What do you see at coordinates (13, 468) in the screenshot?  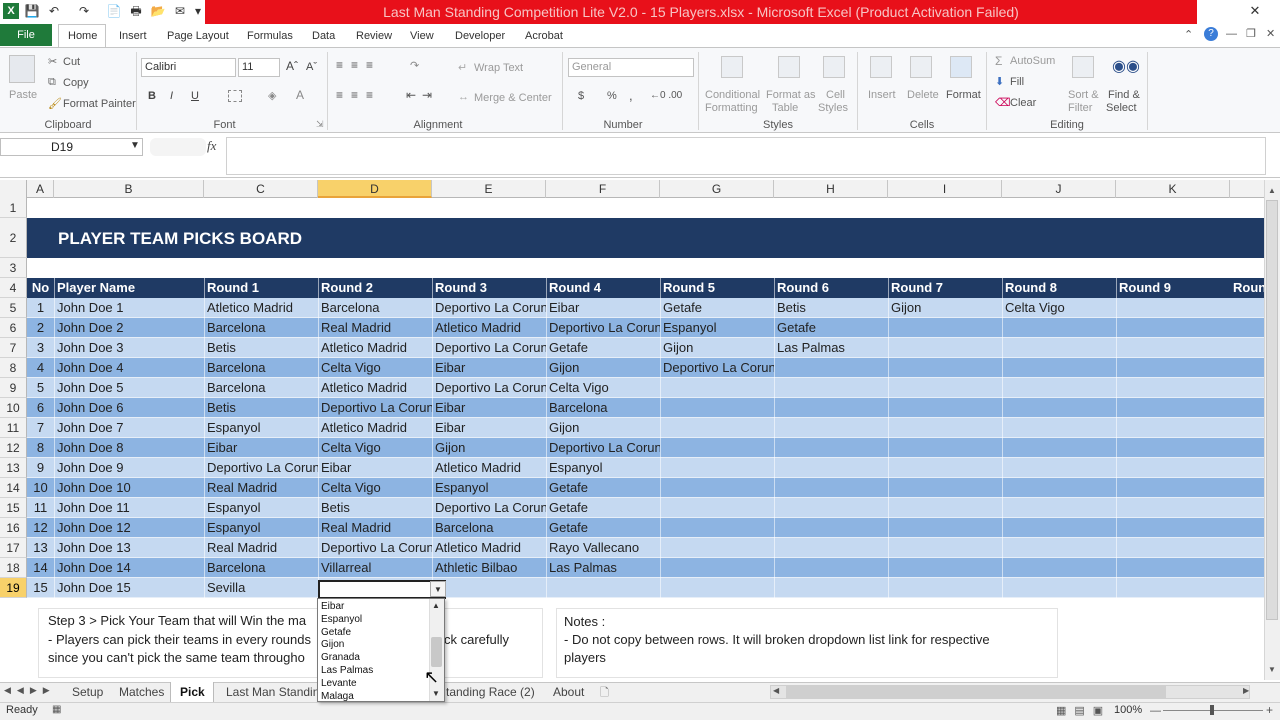 I see `row-header-13: 13` at bounding box center [13, 468].